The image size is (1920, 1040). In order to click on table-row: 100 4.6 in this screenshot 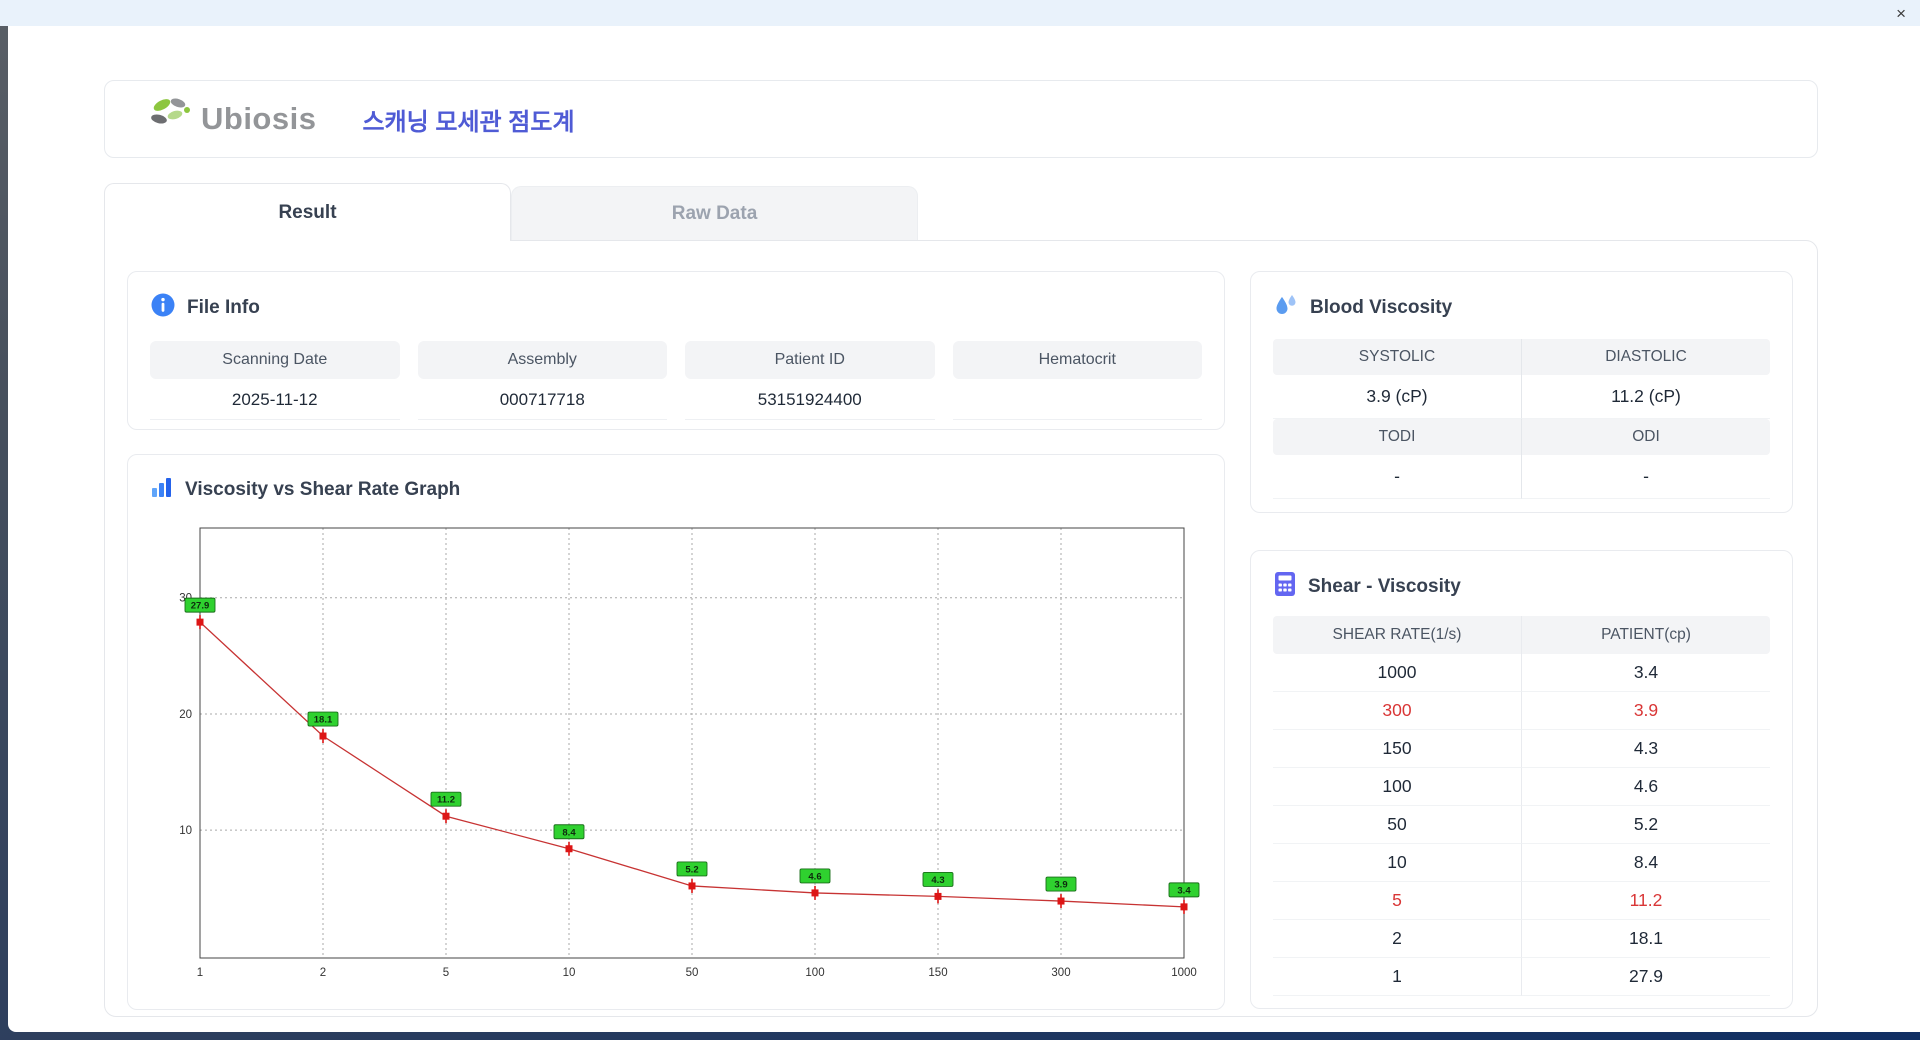, I will do `click(1521, 787)`.